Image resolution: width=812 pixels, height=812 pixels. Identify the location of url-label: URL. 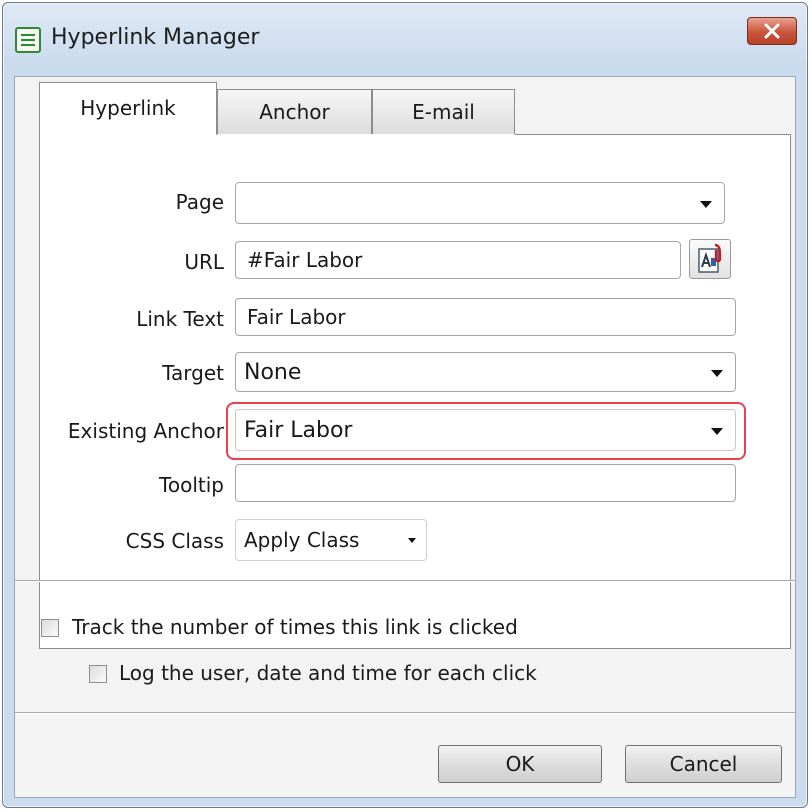
(204, 262).